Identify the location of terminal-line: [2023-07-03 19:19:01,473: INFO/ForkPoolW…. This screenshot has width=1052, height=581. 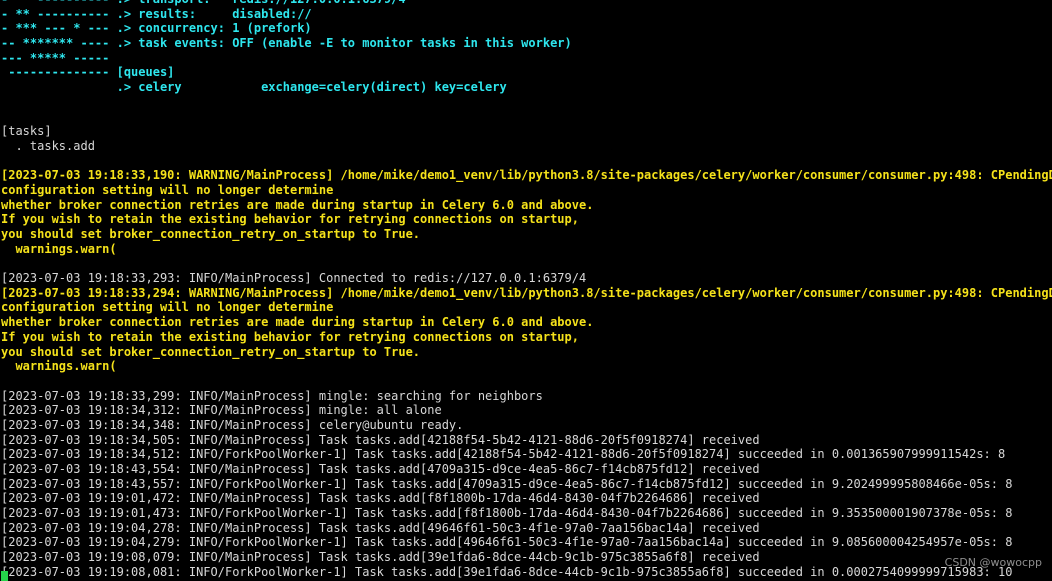
(507, 513).